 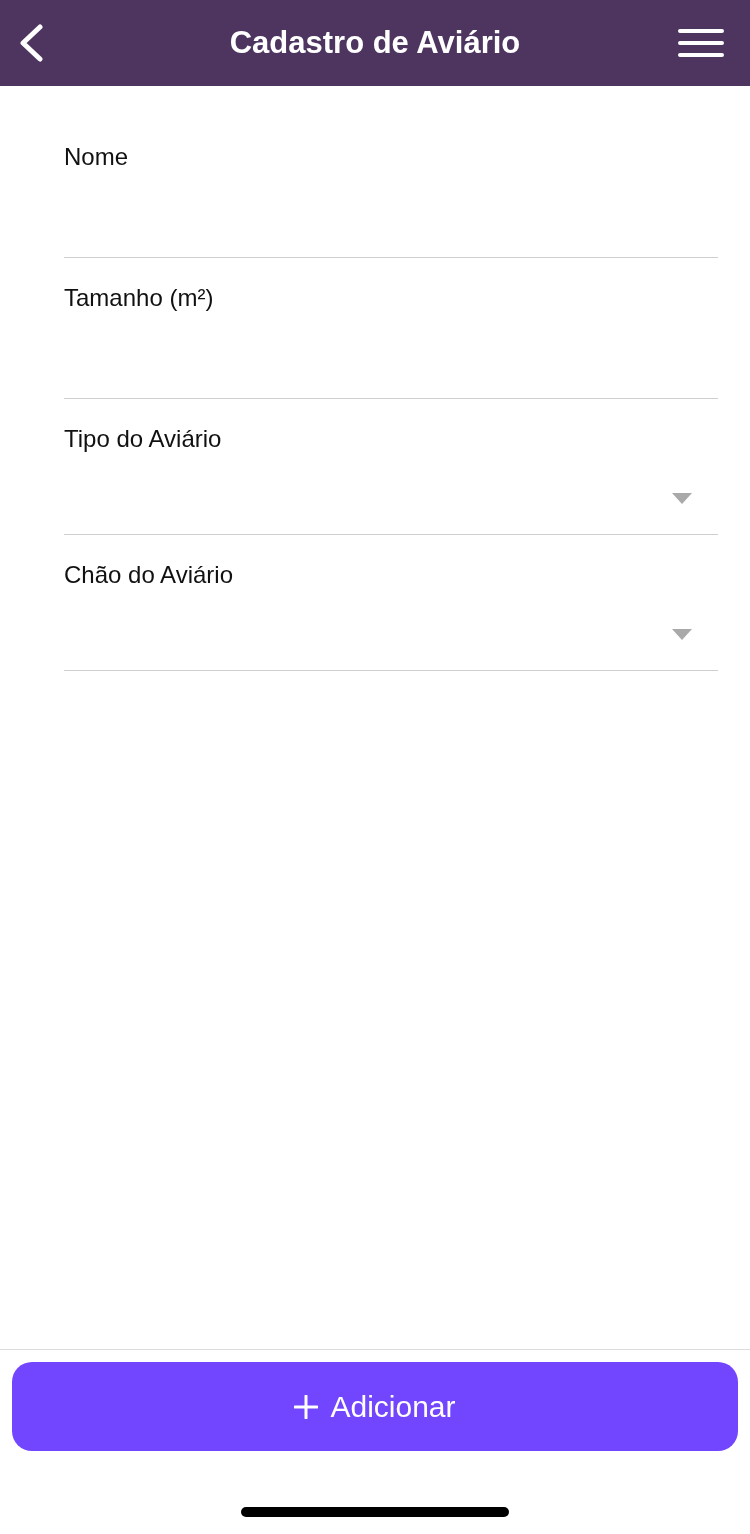 I want to click on field-label: Tamanho (m²), so click(x=139, y=298).